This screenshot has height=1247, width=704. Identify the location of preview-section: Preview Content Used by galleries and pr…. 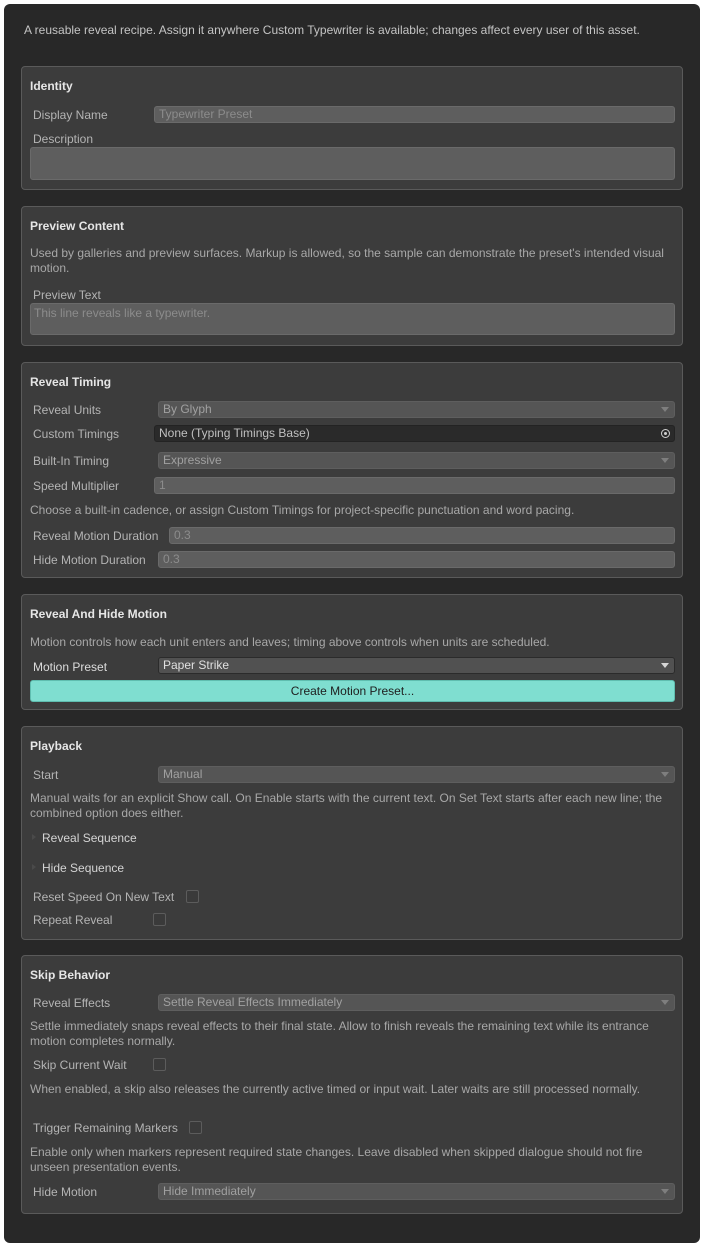
(352, 276).